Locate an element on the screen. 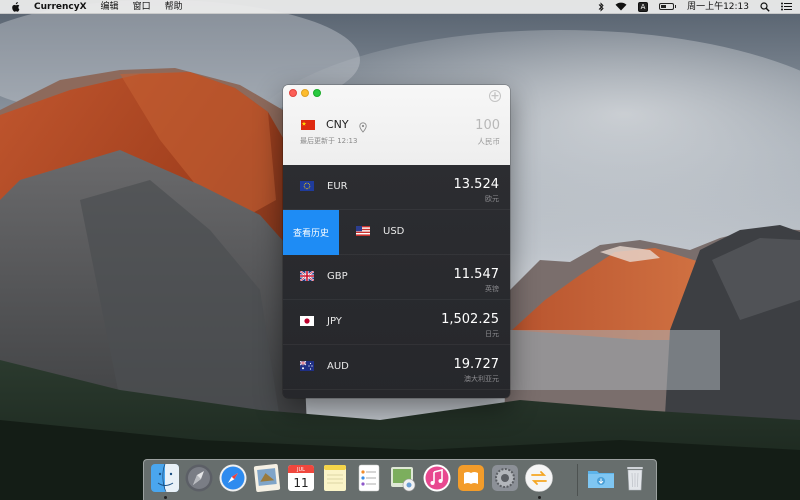 The image size is (800, 500). us-flag-icon is located at coordinates (363, 231).